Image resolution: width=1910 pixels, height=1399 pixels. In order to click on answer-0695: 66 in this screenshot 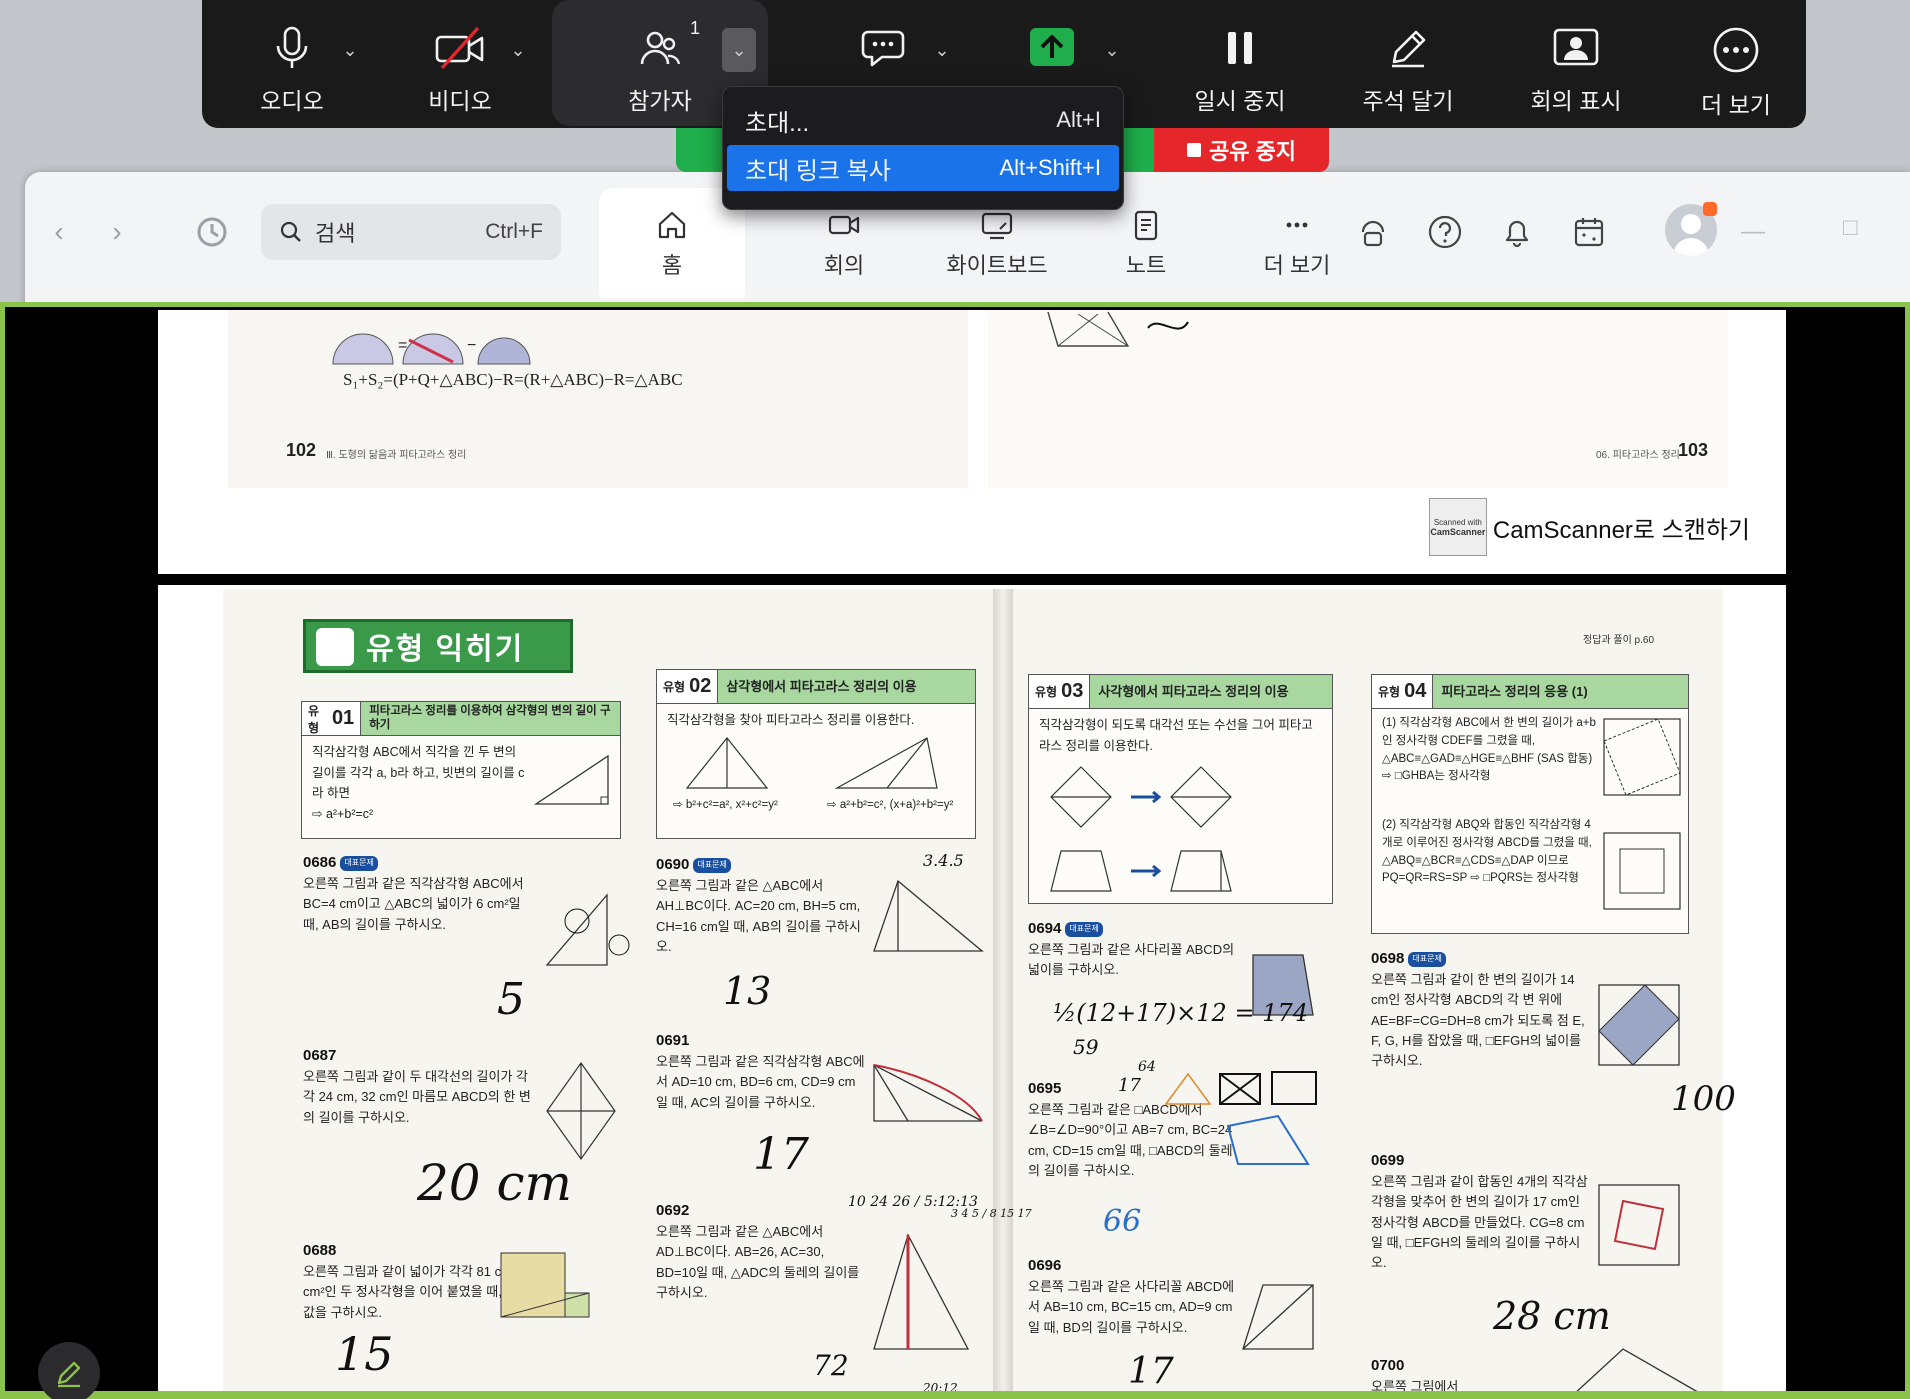, I will do `click(1122, 1221)`.